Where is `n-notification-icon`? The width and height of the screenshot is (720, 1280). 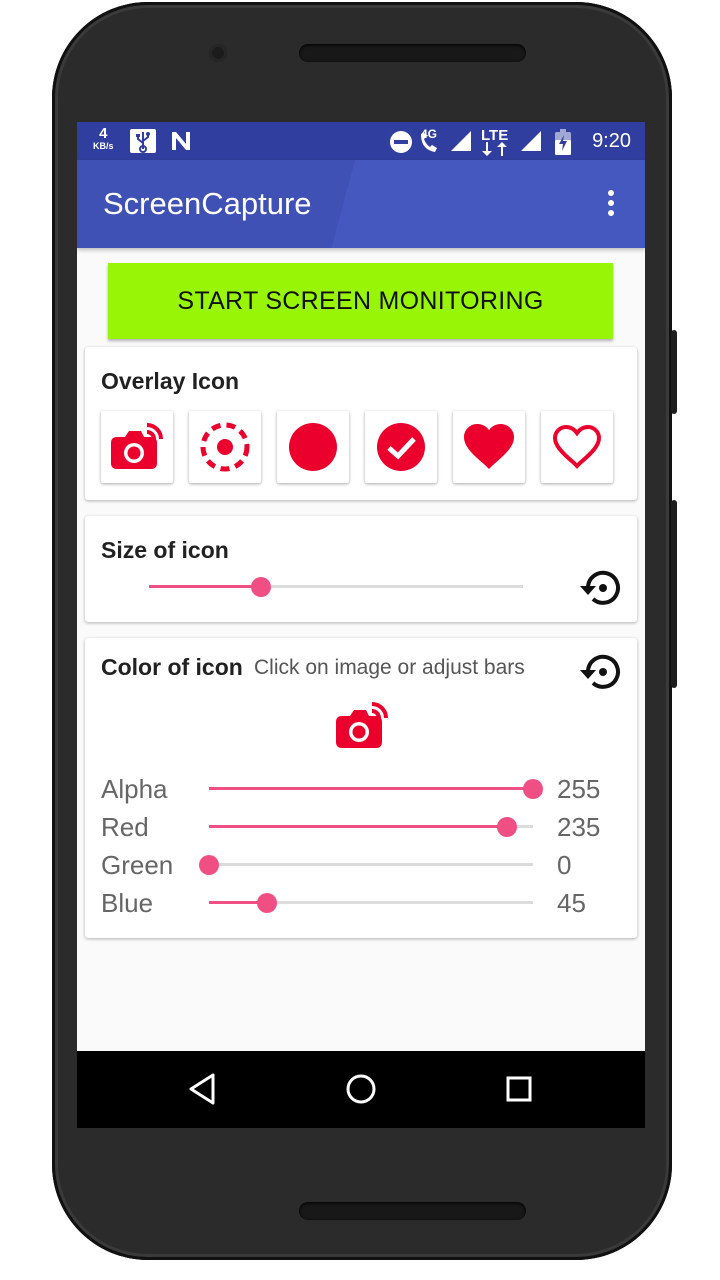
n-notification-icon is located at coordinates (181, 141).